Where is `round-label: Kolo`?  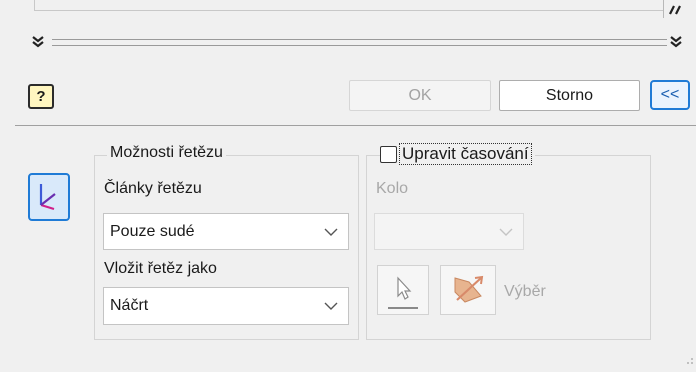 round-label: Kolo is located at coordinates (392, 188).